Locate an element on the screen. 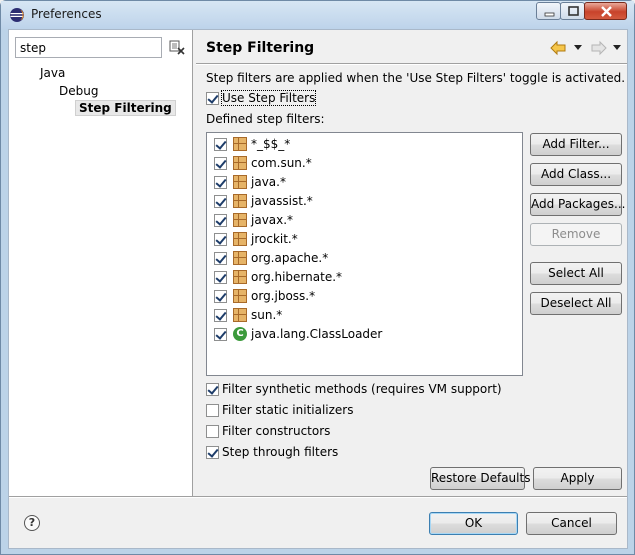 This screenshot has height=555, width=635. list-item: org.hibernate.* is located at coordinates (364, 277).